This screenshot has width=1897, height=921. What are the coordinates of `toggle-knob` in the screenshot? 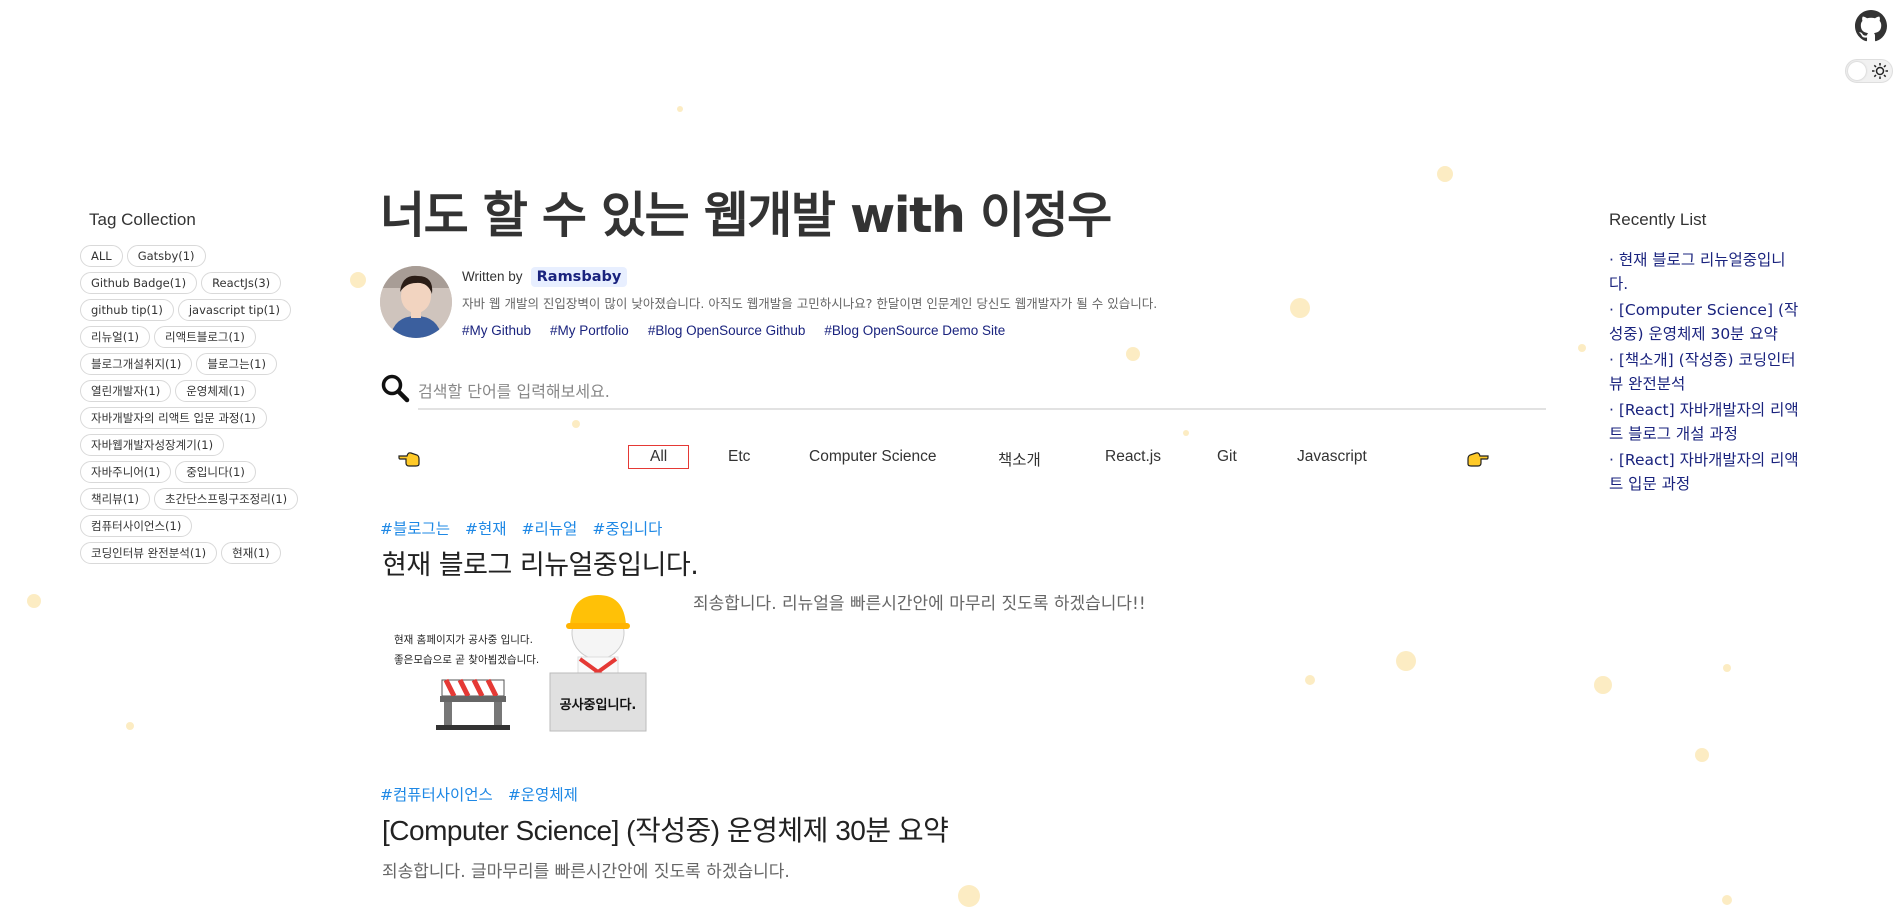 It's located at (1857, 71).